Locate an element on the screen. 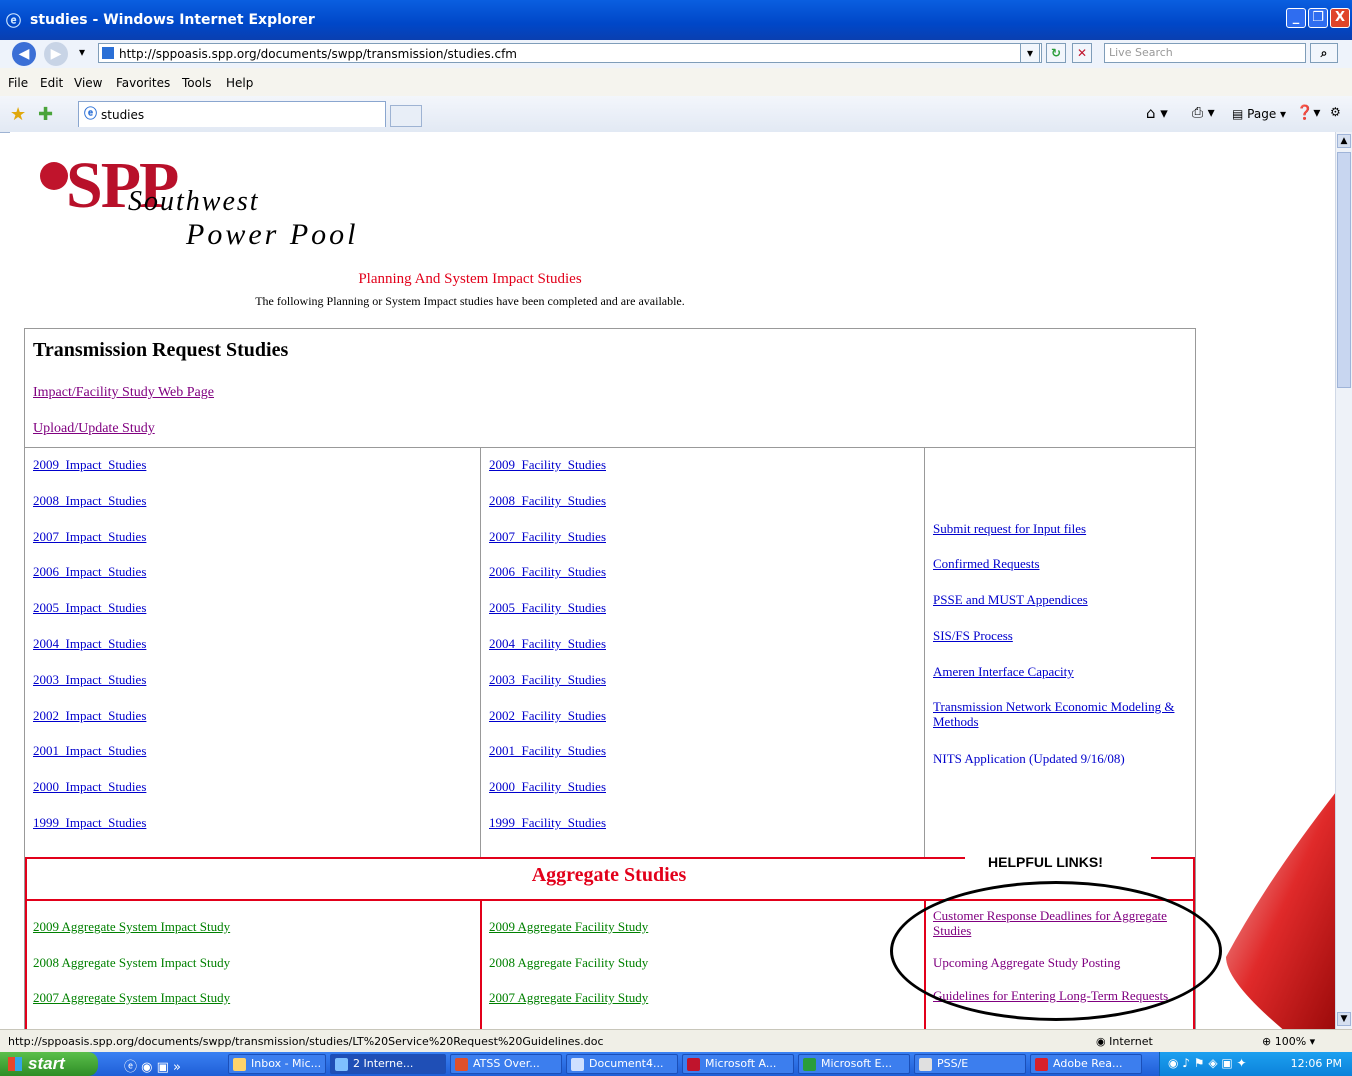 The width and height of the screenshot is (1352, 1076). zoom-control: ⊕ 100% ▾ is located at coordinates (1288, 1041).